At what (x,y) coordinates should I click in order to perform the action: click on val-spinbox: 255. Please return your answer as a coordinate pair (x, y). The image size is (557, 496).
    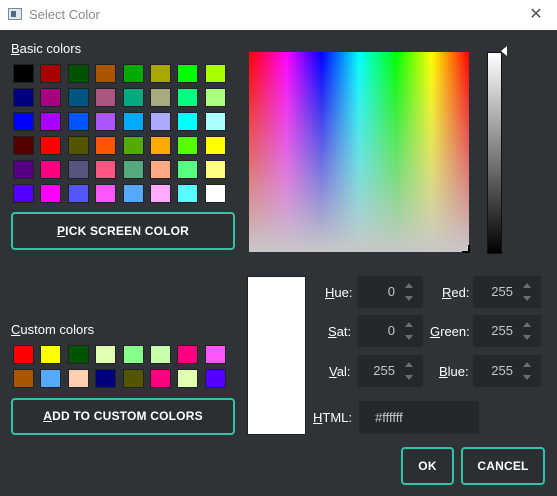
    Looking at the image, I should click on (390, 371).